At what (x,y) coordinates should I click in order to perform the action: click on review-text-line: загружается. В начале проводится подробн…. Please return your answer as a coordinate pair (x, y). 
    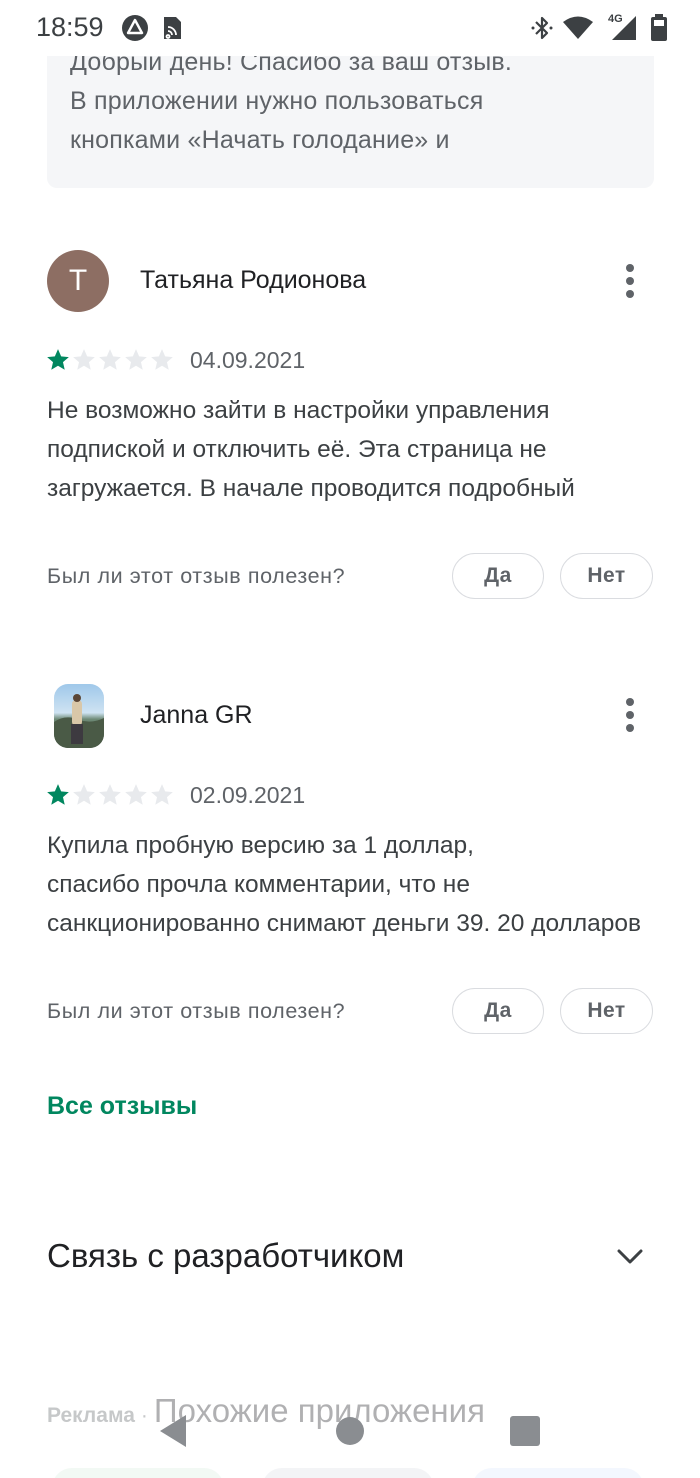
    Looking at the image, I should click on (311, 488).